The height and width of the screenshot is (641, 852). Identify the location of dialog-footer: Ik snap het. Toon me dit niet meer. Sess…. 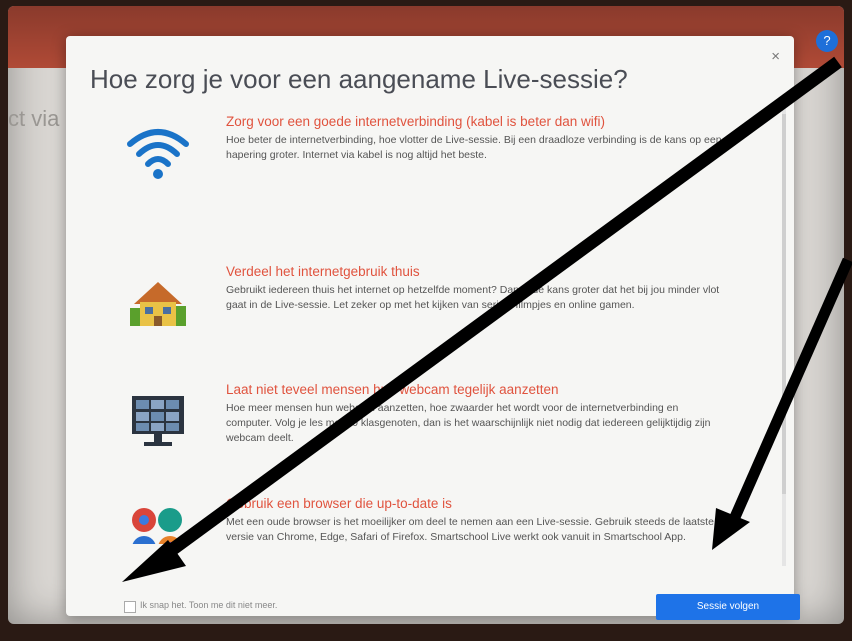
(458, 604).